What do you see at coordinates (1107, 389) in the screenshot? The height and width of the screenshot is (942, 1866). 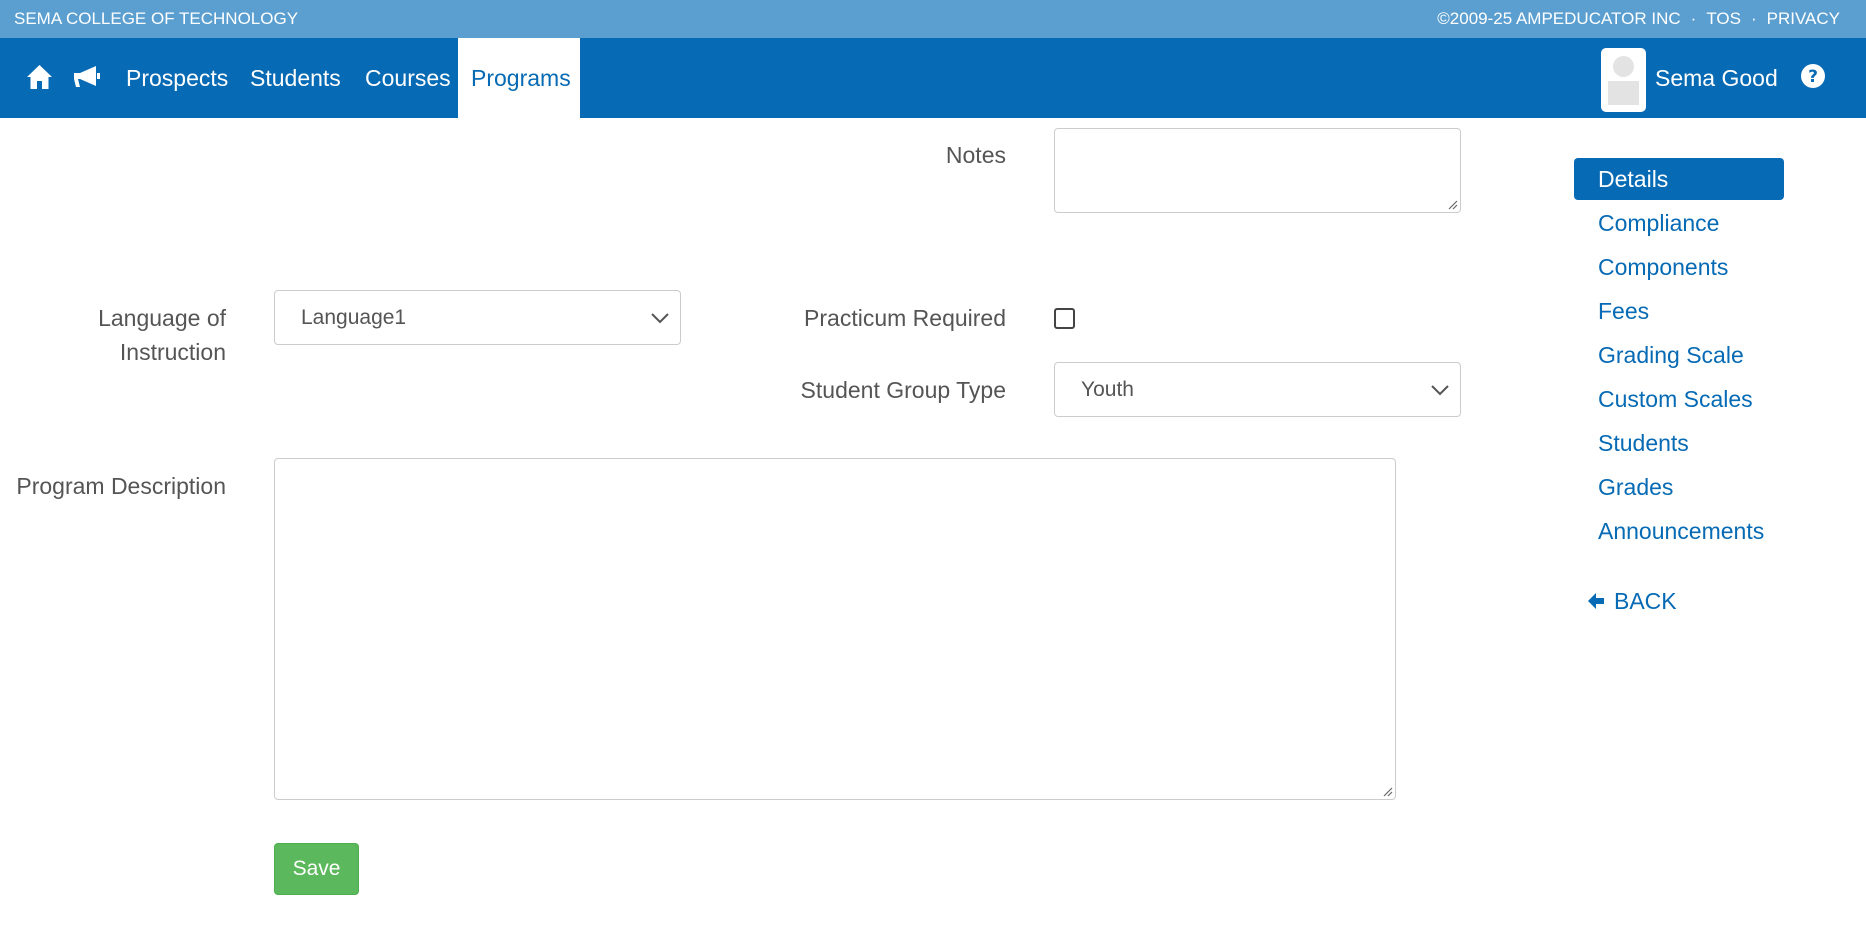 I see `group-type-selected-value: Youth` at bounding box center [1107, 389].